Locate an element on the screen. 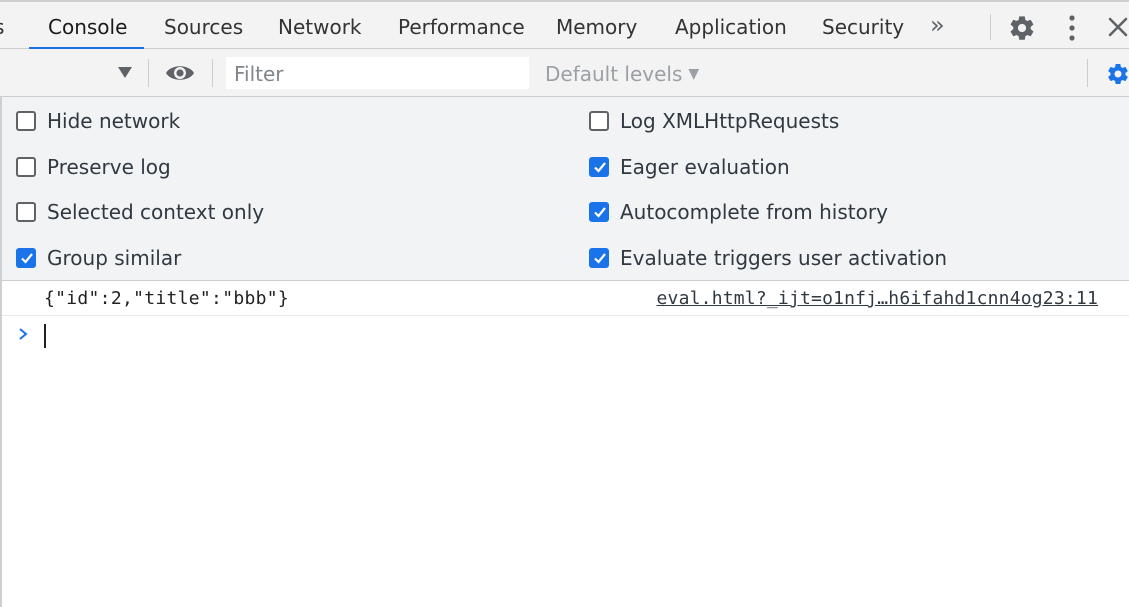  text-caret is located at coordinates (45, 336).